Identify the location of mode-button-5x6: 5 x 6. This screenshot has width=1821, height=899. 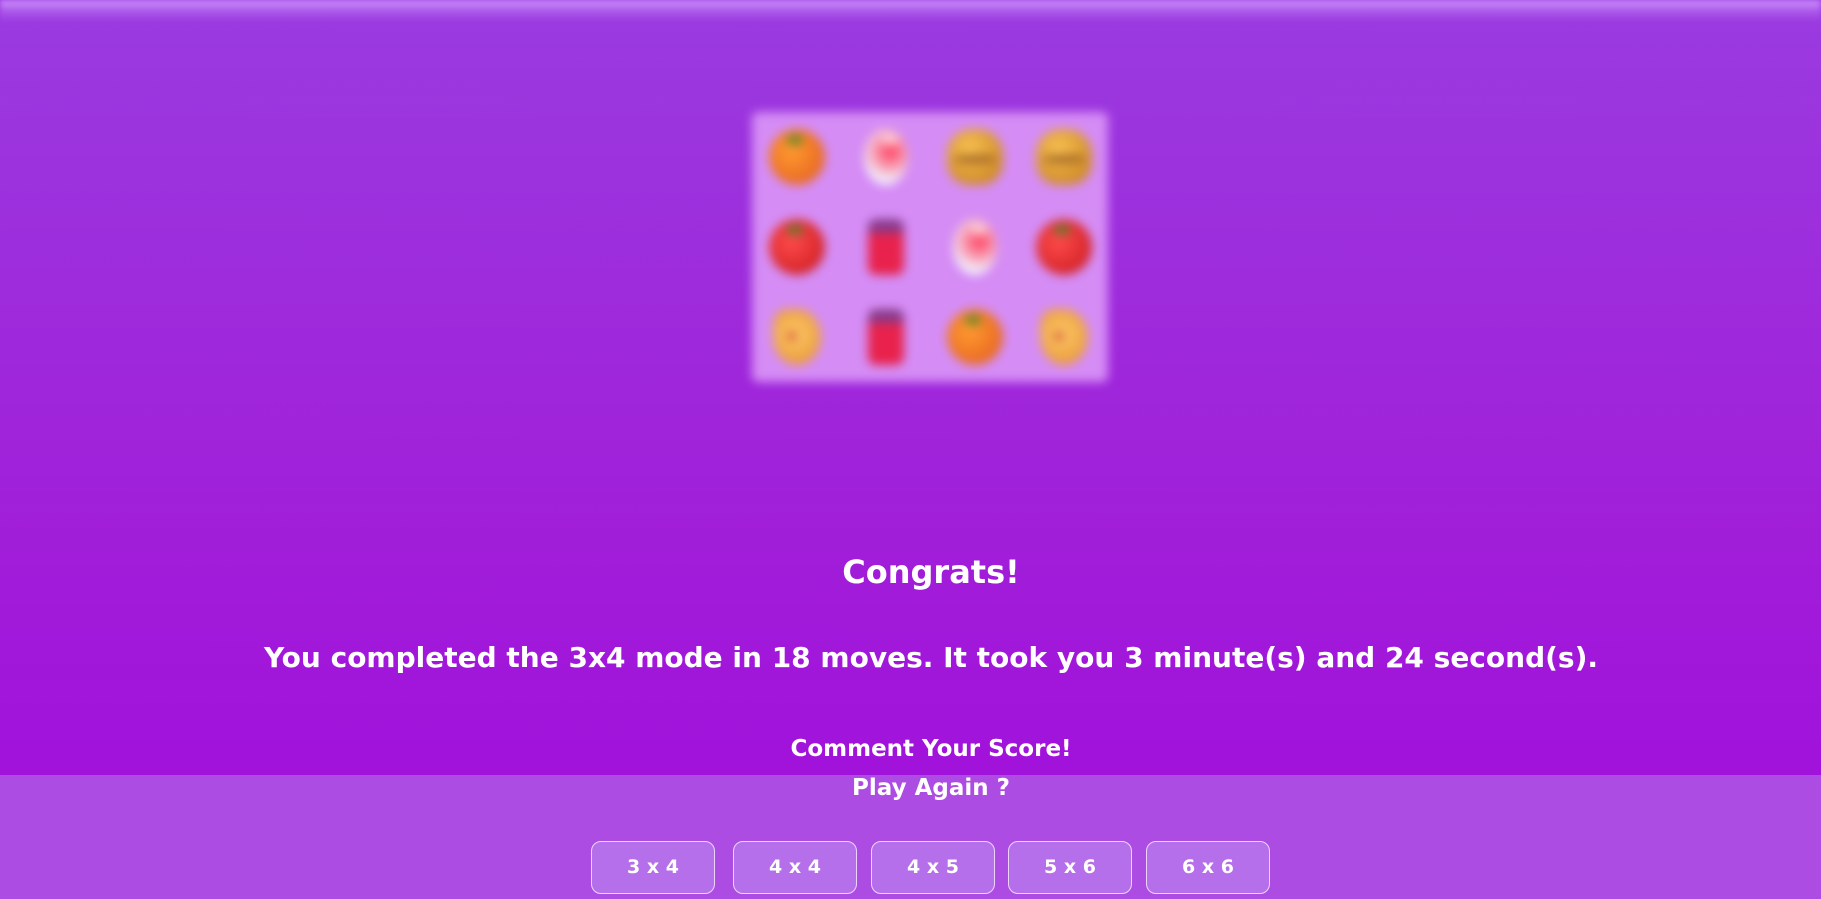
(1070, 867).